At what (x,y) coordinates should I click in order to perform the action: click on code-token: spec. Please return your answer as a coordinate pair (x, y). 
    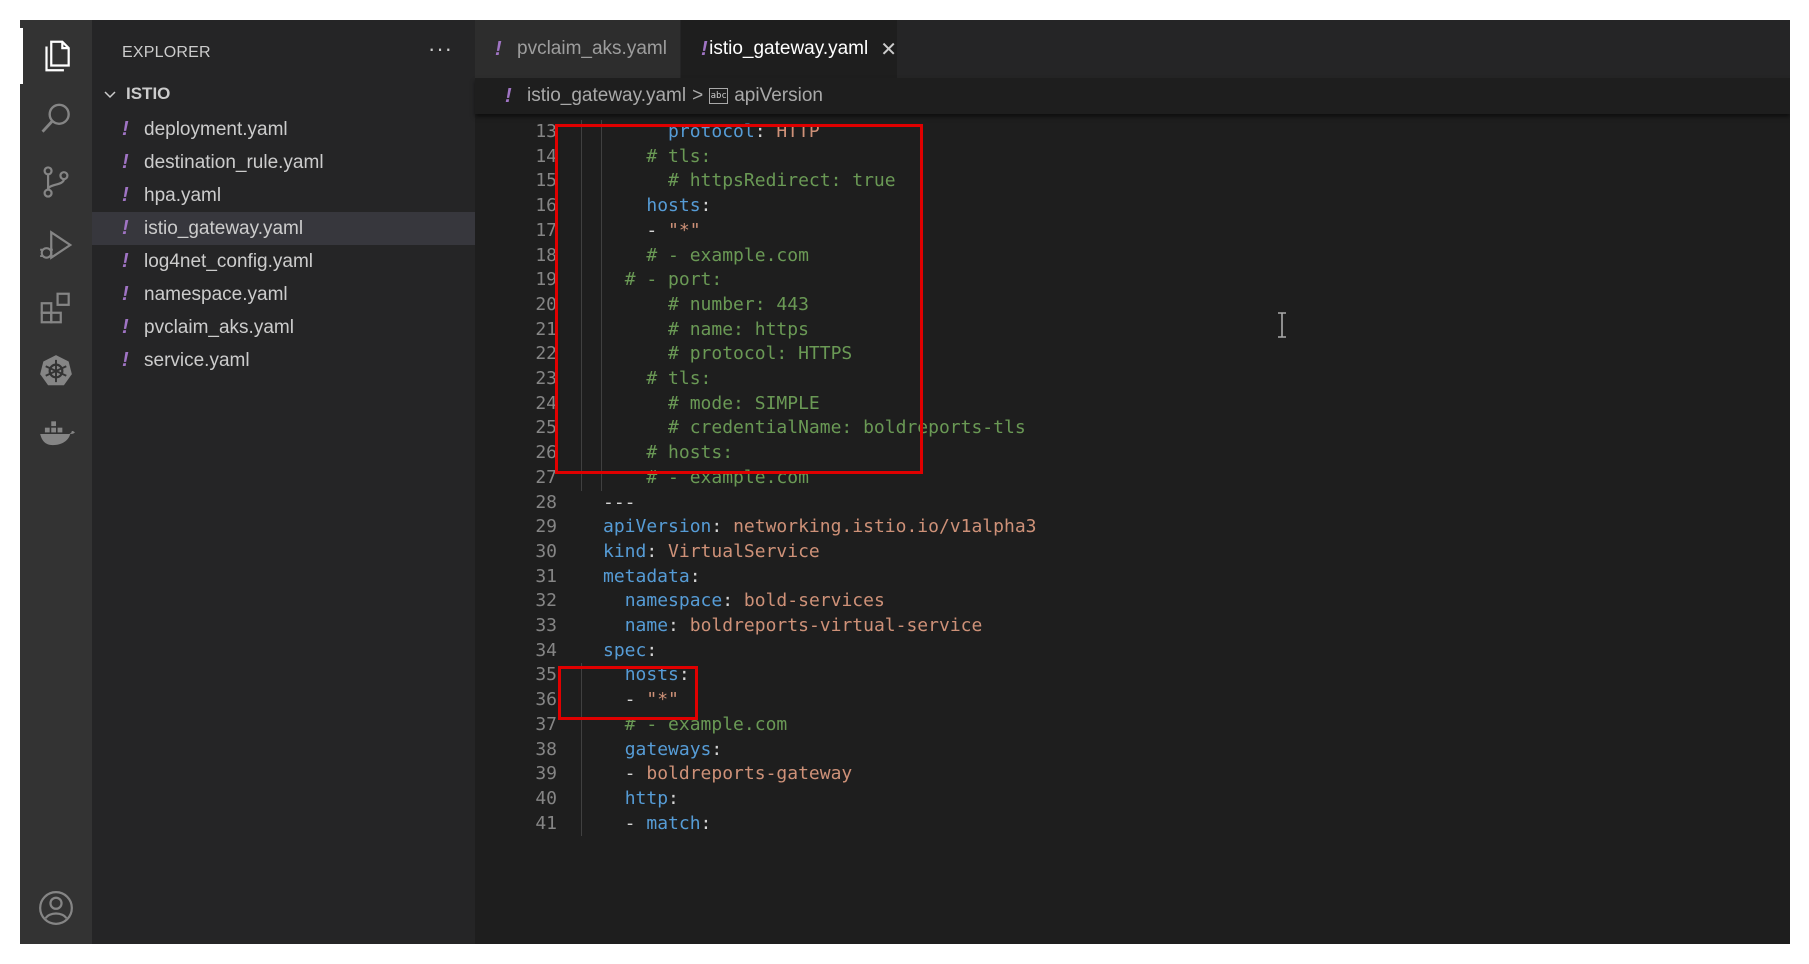
    Looking at the image, I should click on (625, 650).